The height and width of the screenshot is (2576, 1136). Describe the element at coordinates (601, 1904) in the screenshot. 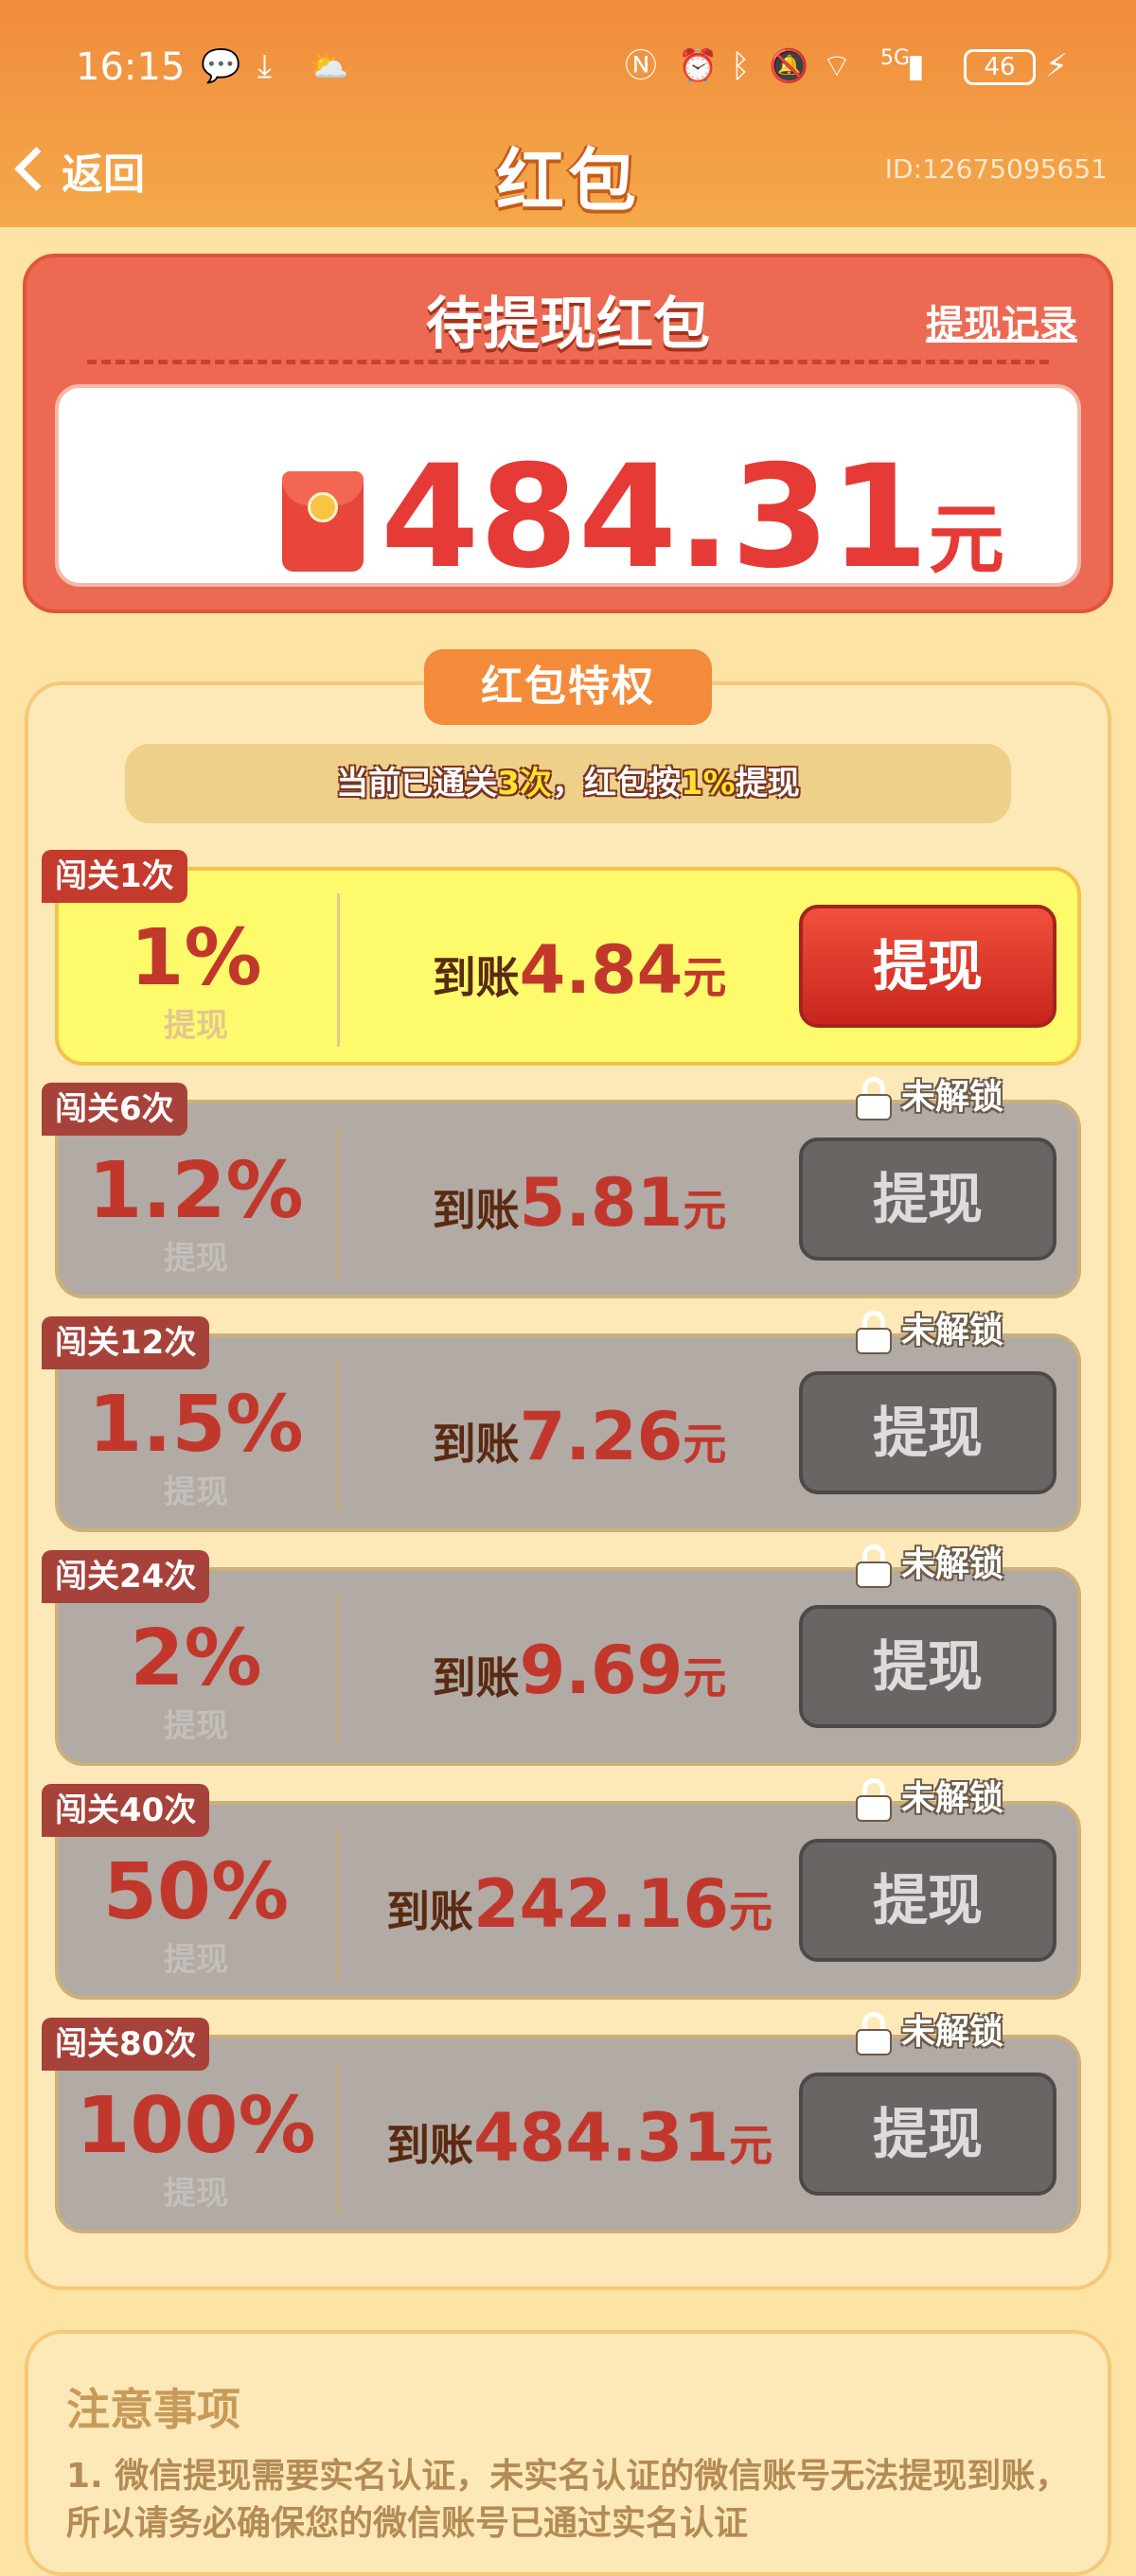

I see `receive-value: 242.16` at that location.